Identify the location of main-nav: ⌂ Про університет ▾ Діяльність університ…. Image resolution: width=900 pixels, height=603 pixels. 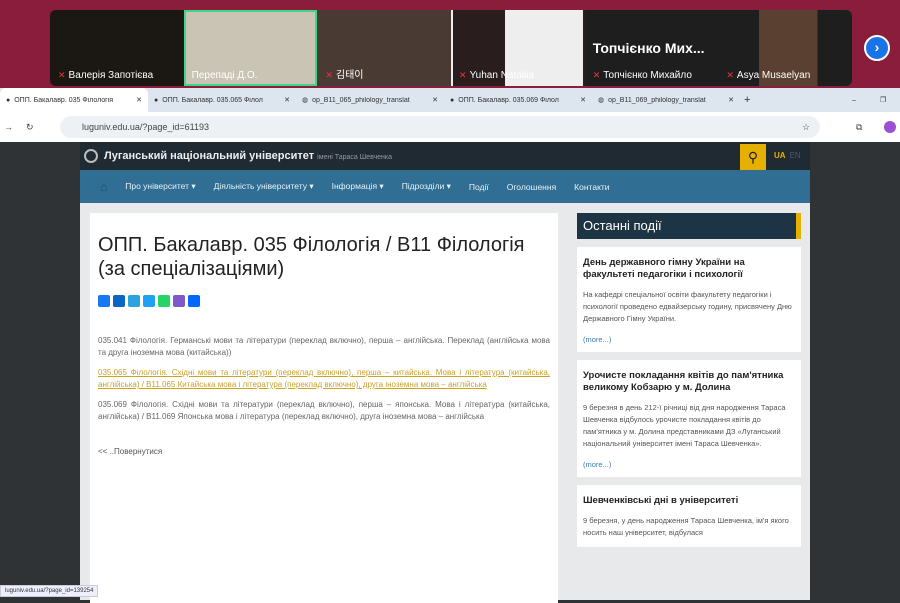
(445, 186).